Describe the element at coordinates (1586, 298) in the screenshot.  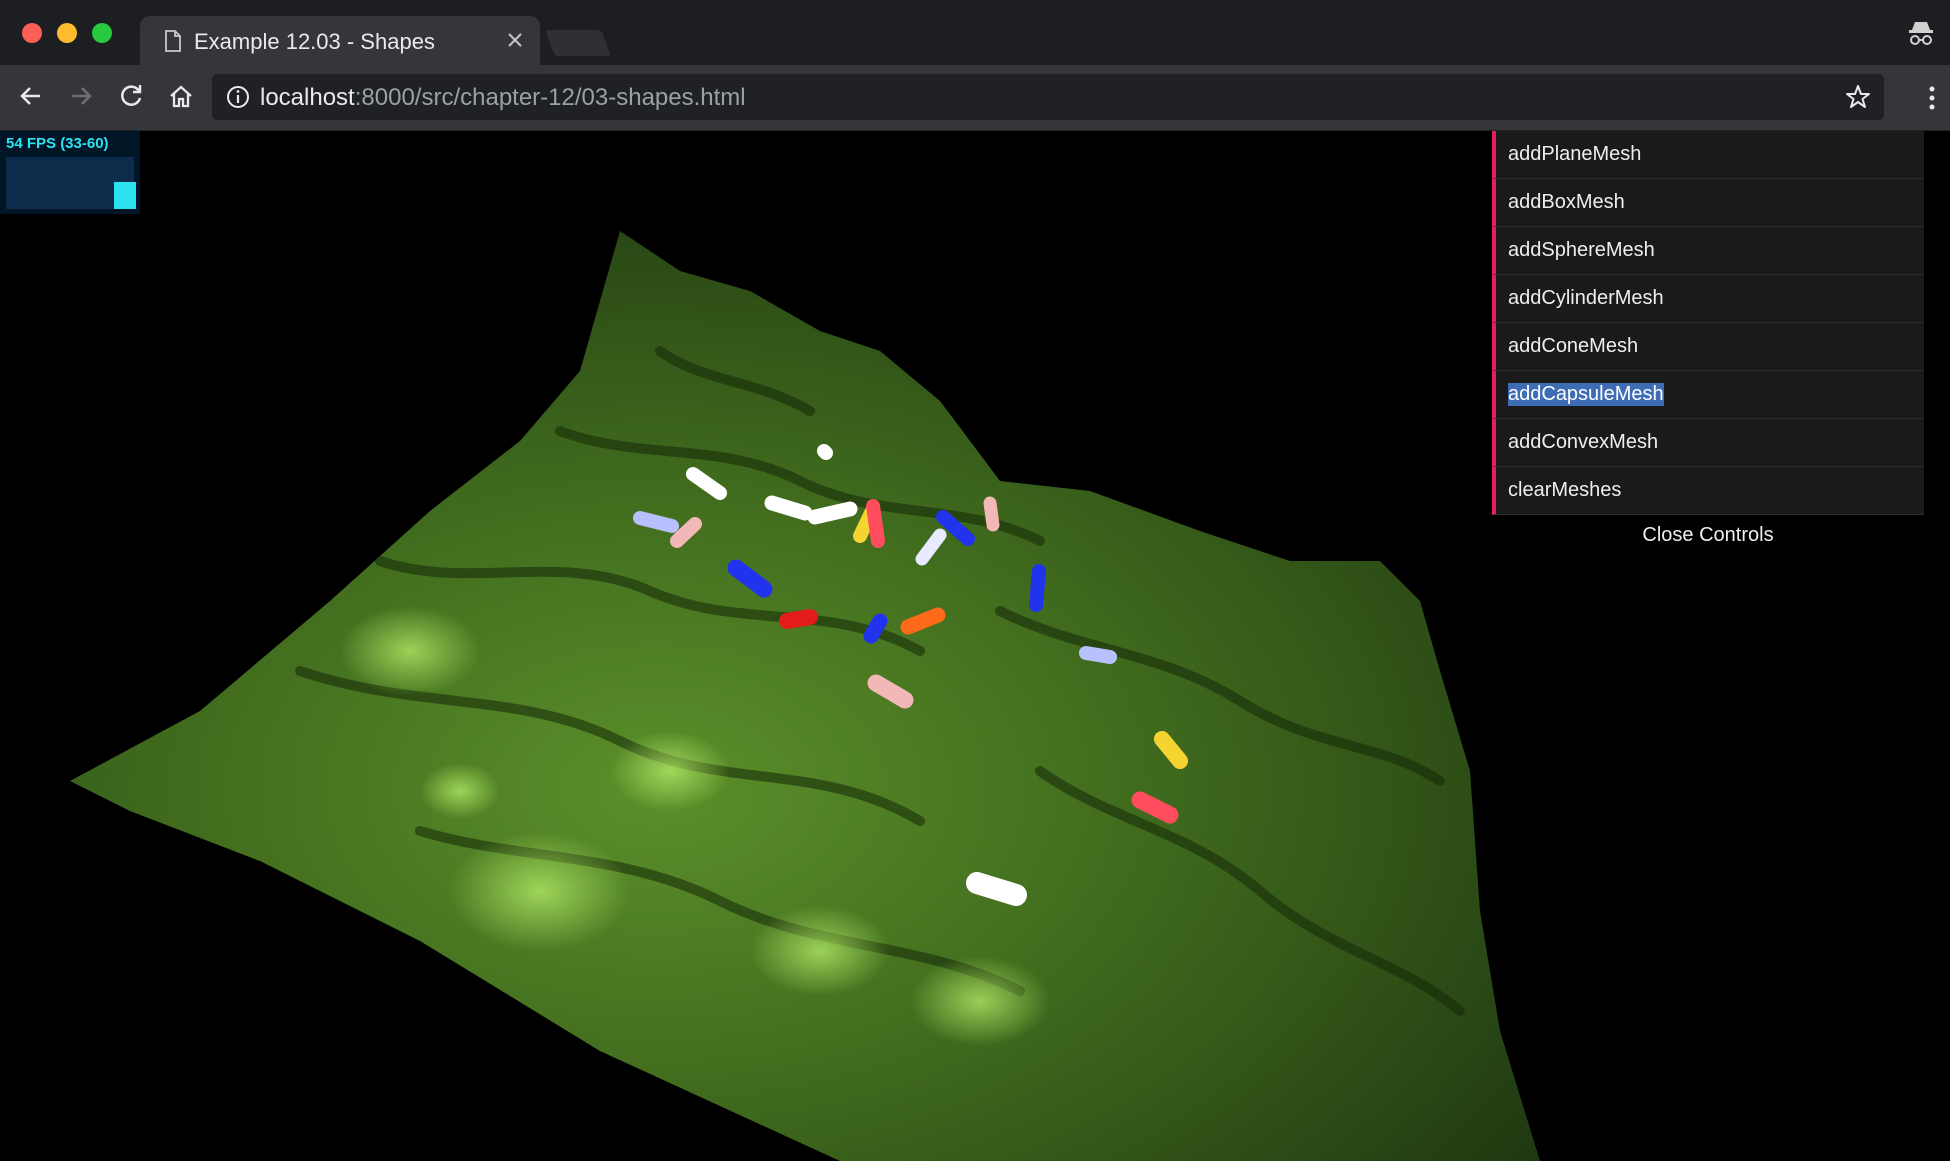
I see `gui-item-label: addCylinderMesh` at that location.